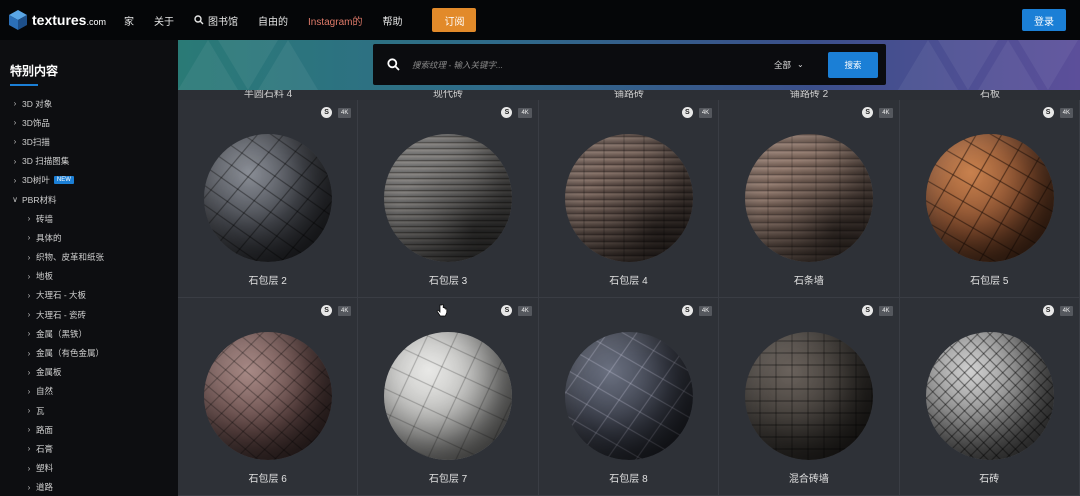  I want to click on texture-name: 石包层 5, so click(989, 279).